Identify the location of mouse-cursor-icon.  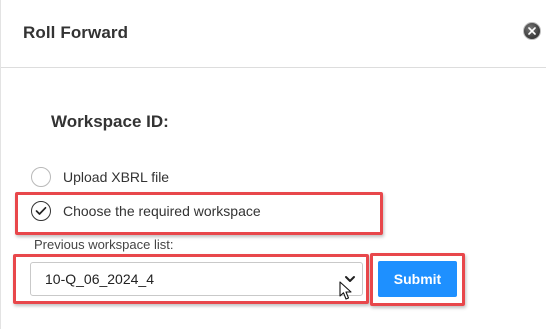
(345, 290).